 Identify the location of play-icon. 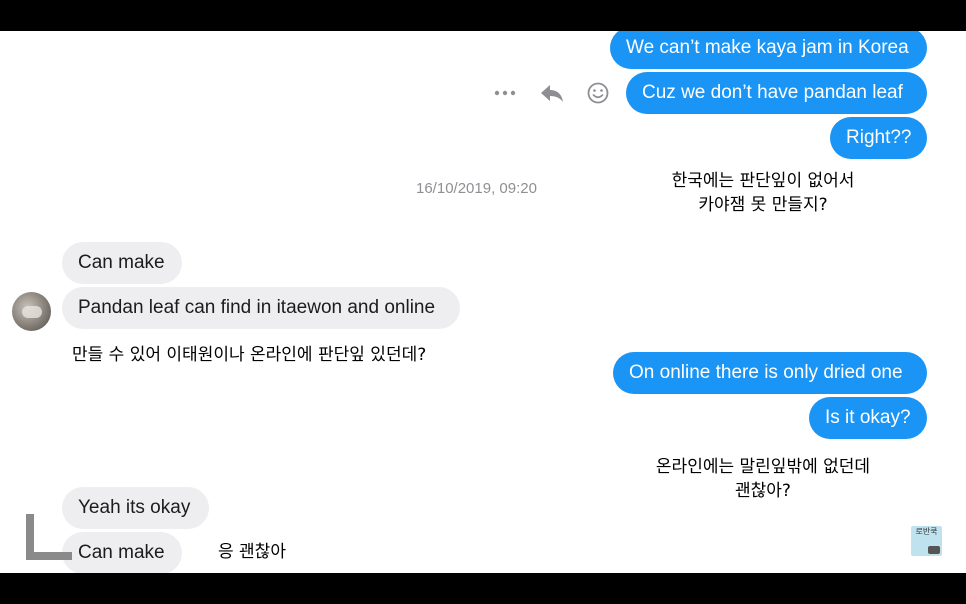
(934, 550).